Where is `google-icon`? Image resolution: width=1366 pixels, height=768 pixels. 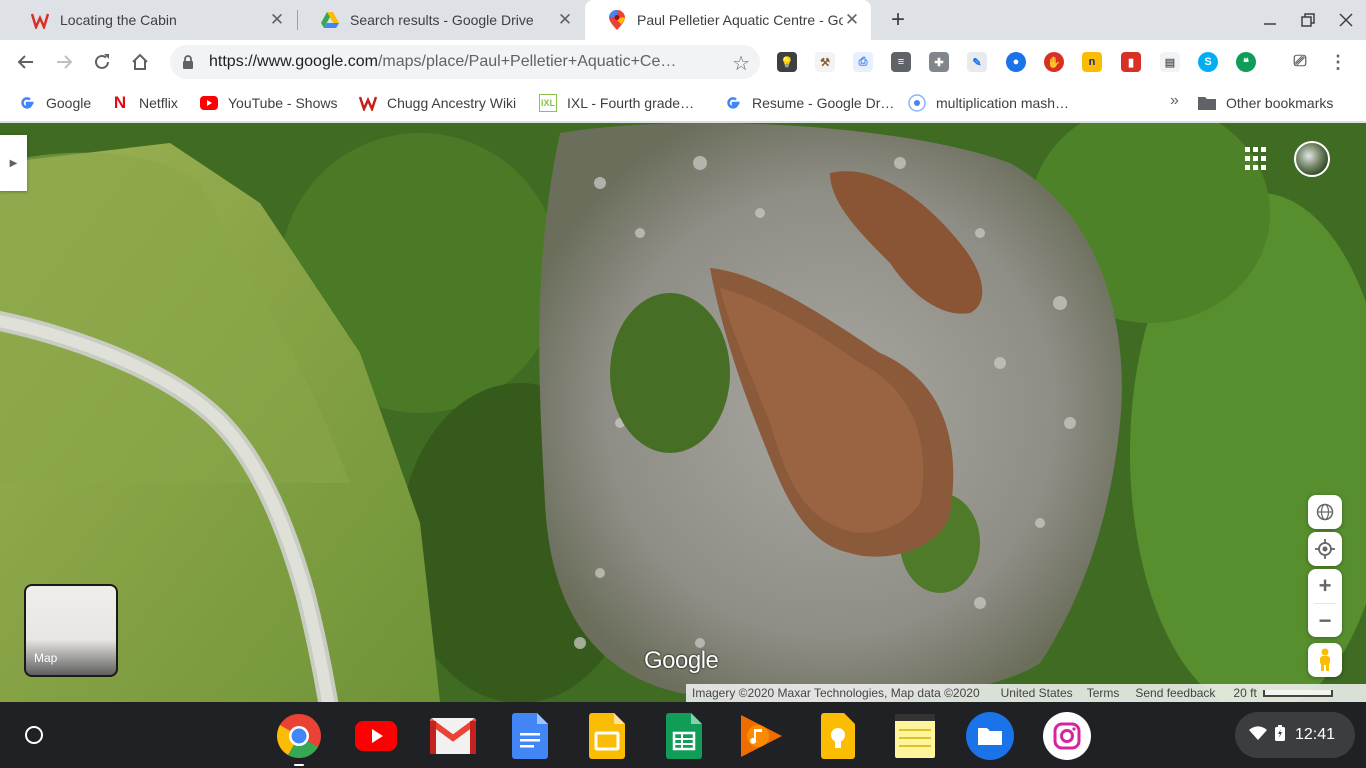
google-icon is located at coordinates (733, 103).